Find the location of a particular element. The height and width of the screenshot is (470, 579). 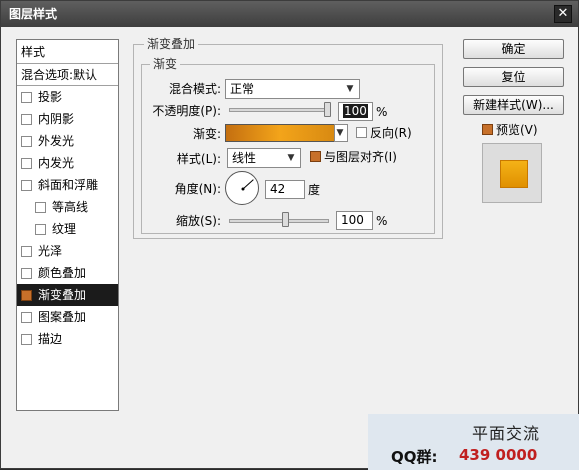

angle-value: 42 is located at coordinates (278, 189).